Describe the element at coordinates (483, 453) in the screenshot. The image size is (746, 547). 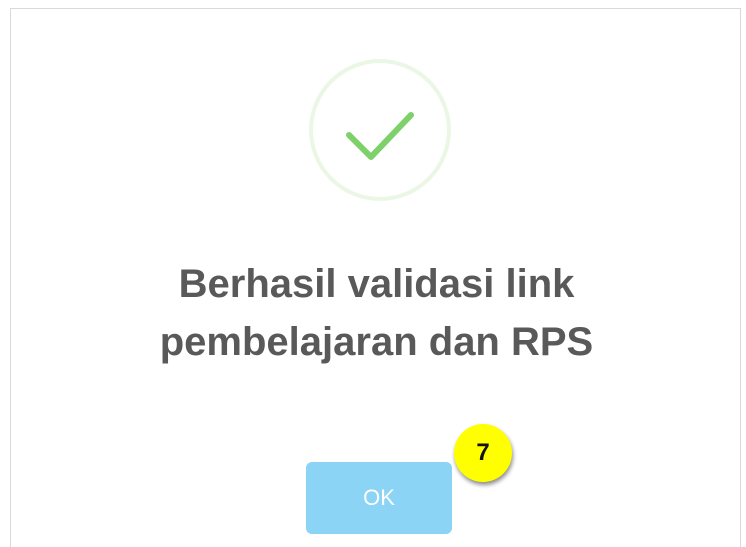
I see `step-number-badge: 7` at that location.